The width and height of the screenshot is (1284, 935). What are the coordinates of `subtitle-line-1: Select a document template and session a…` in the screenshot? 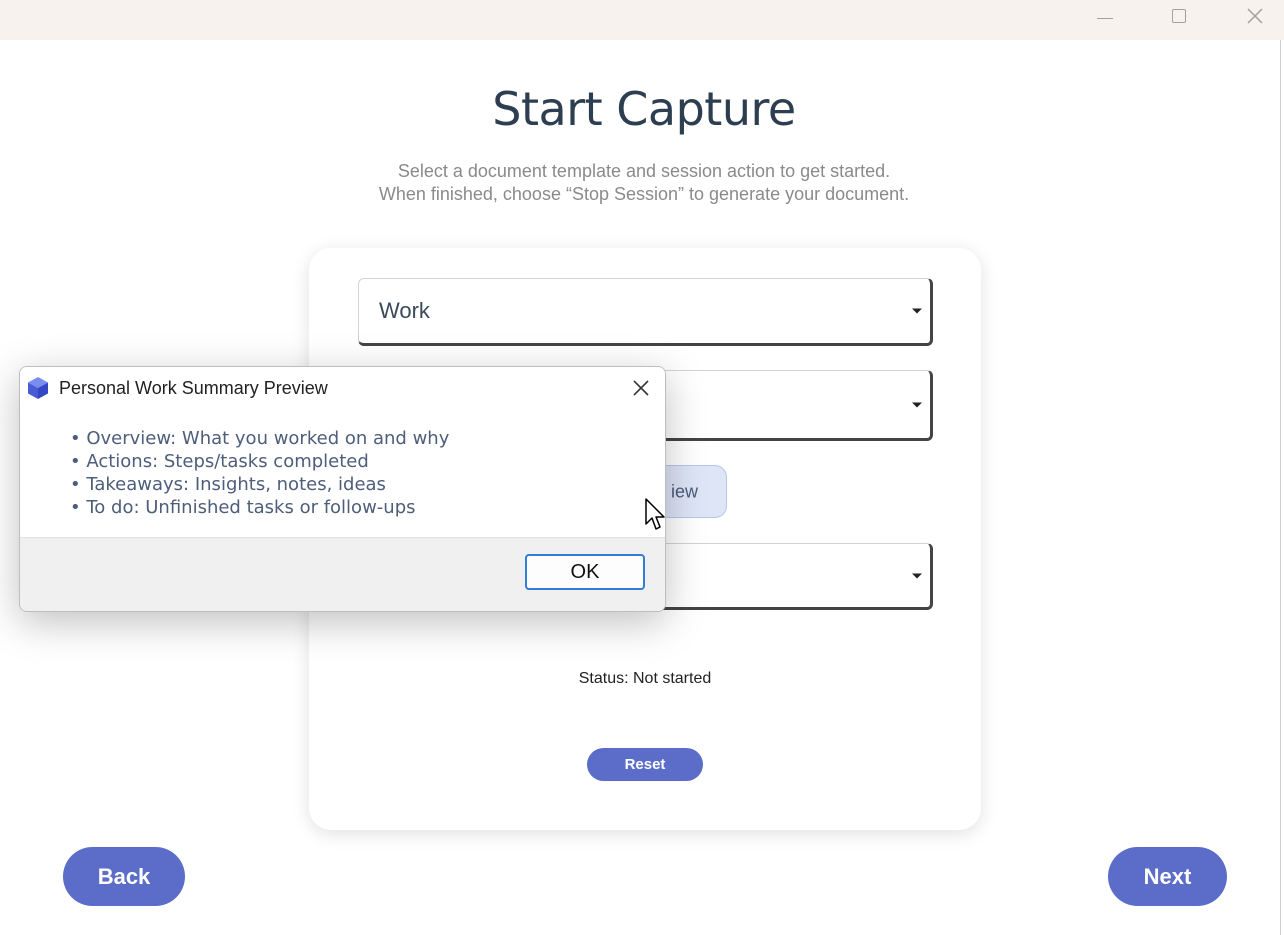 It's located at (644, 171).